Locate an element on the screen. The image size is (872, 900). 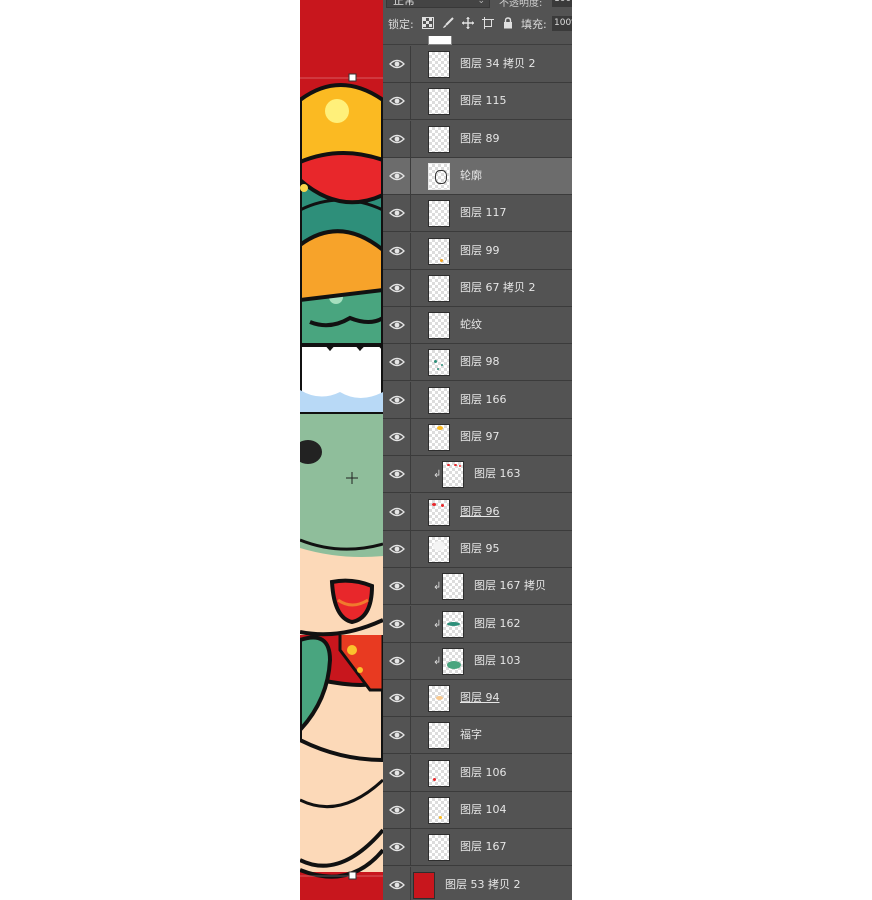
layer-row: 图层 166 is located at coordinates (477, 400).